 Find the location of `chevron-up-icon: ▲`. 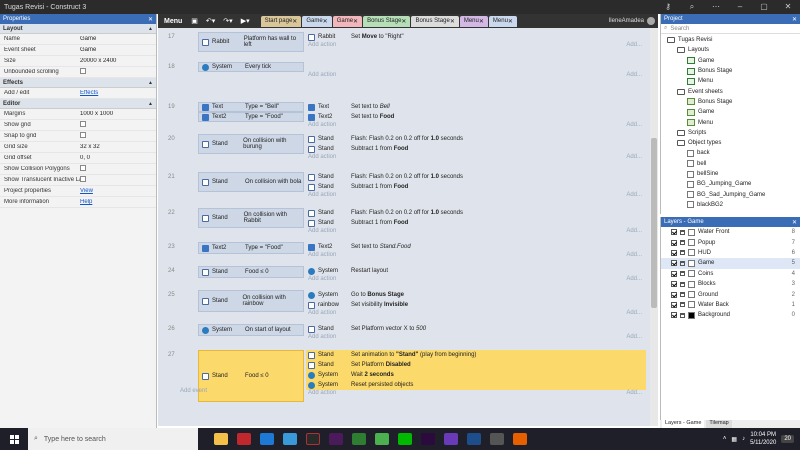

chevron-up-icon: ▲ is located at coordinates (150, 29).